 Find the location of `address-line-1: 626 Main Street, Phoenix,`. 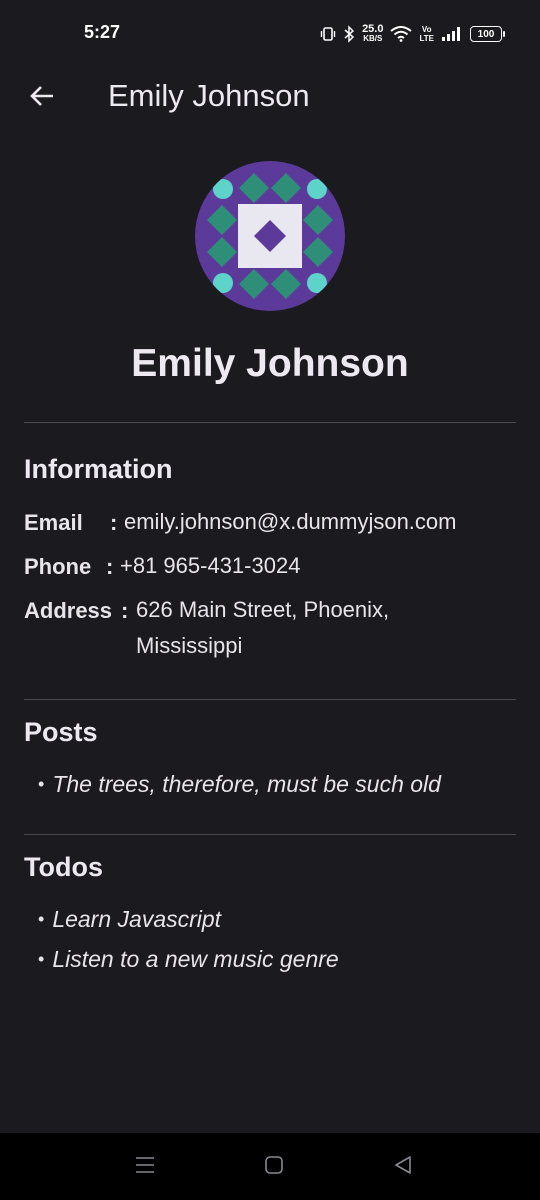

address-line-1: 626 Main Street, Phoenix, is located at coordinates (263, 609).